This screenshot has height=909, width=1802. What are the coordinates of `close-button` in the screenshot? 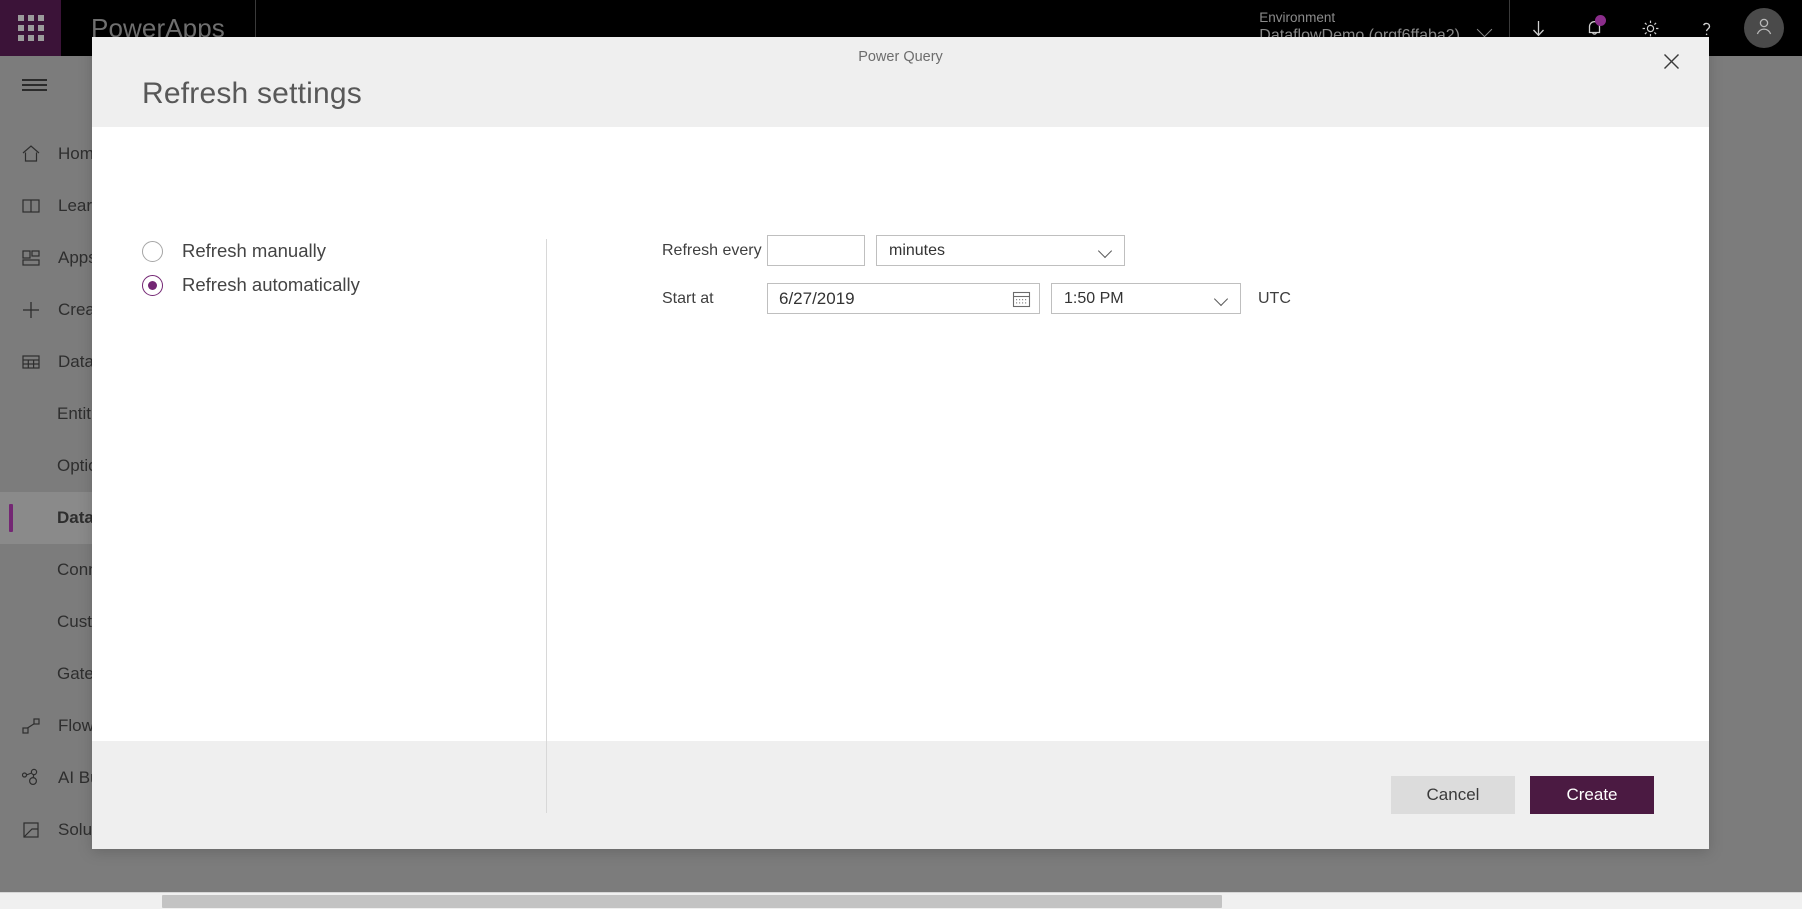 It's located at (1671, 64).